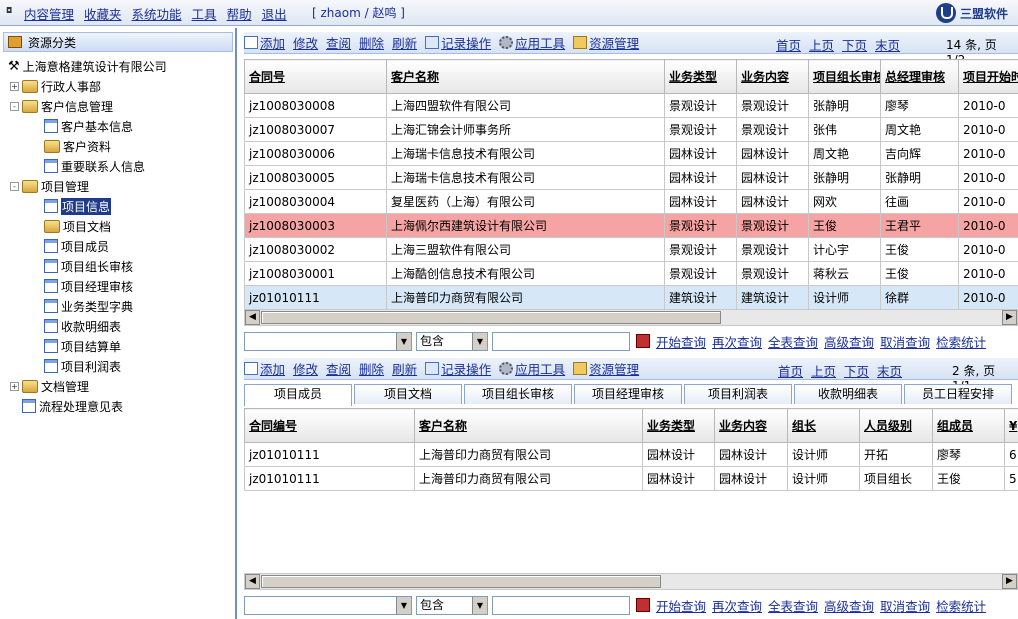  What do you see at coordinates (66, 406) in the screenshot?
I see `tree-node: 流程处理意见表` at bounding box center [66, 406].